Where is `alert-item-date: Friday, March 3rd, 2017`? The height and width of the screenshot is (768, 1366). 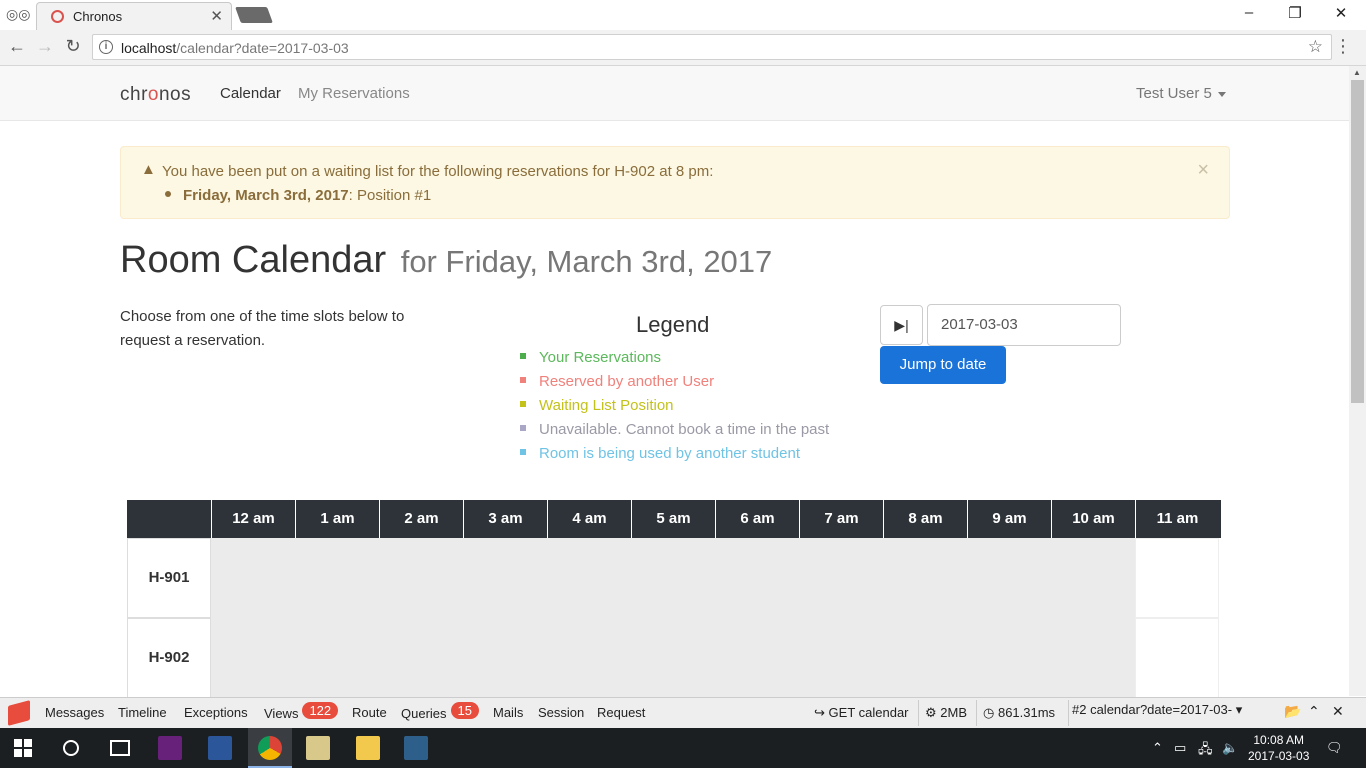 alert-item-date: Friday, March 3rd, 2017 is located at coordinates (266, 195).